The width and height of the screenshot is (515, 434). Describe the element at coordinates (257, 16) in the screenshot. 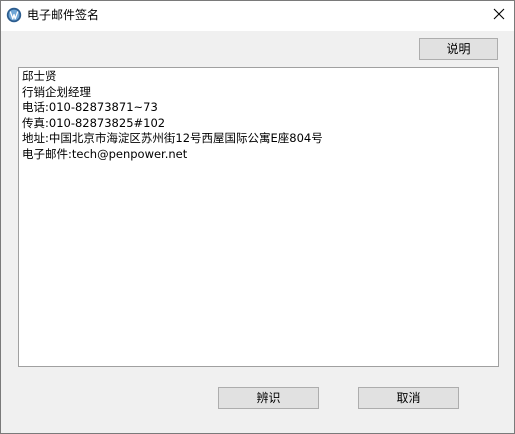

I see `title-bar: 电子邮件签名` at that location.